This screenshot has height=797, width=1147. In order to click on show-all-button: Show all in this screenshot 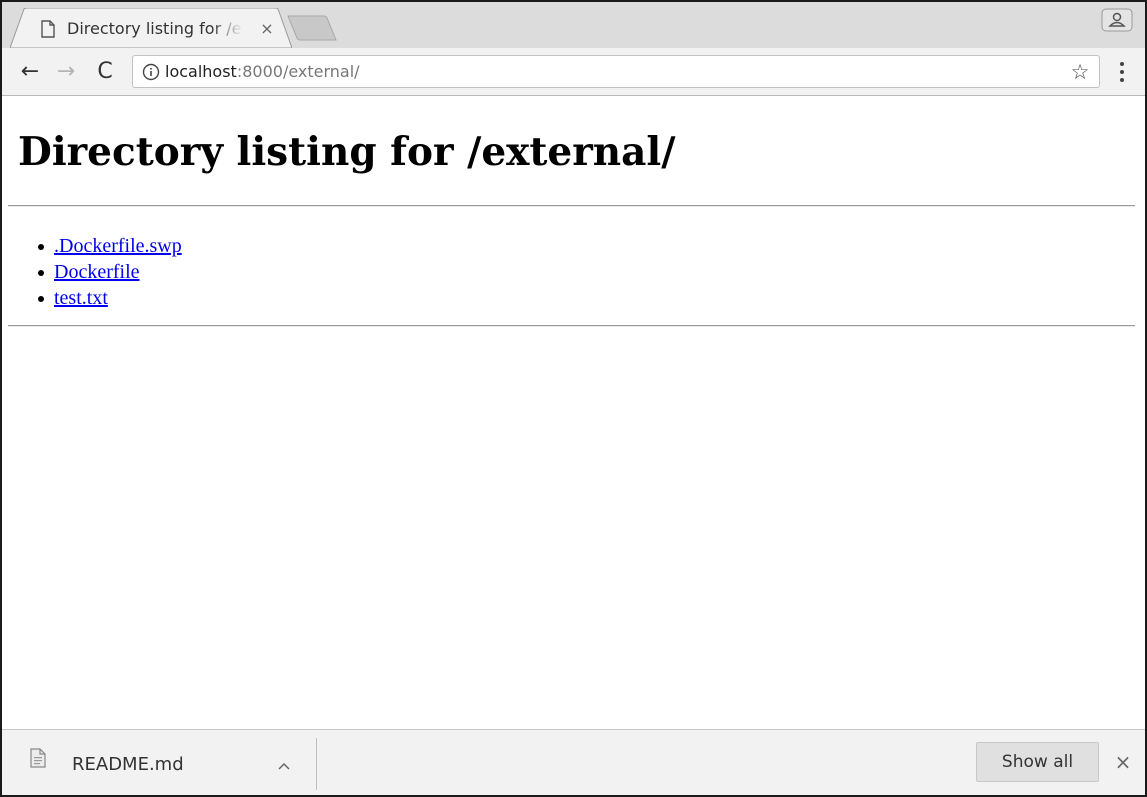, I will do `click(1037, 762)`.